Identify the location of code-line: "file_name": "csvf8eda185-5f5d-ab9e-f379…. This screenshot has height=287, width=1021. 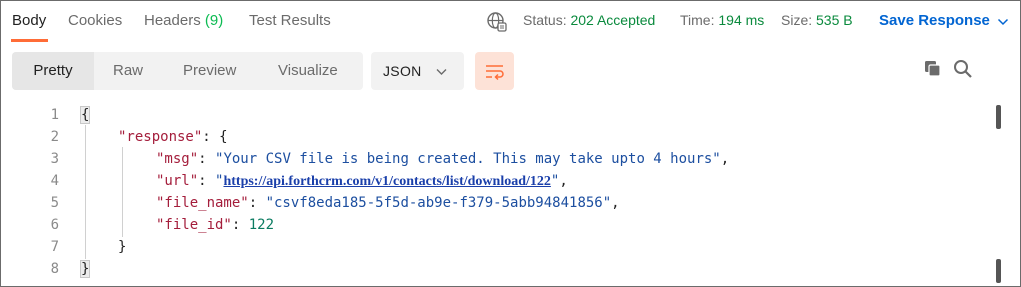
(388, 203).